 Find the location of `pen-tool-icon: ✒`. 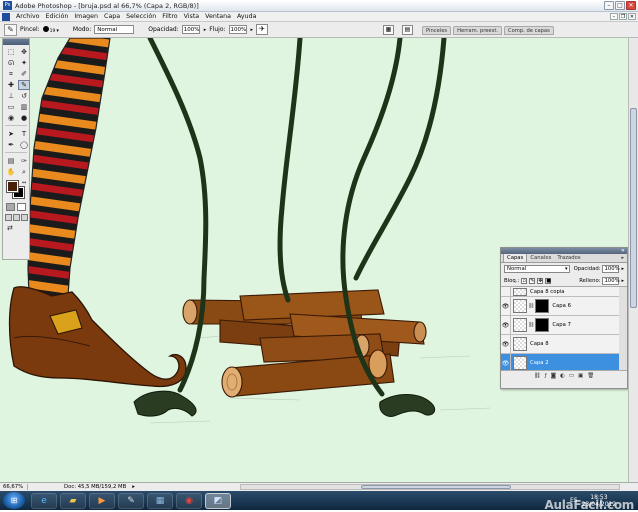

pen-tool-icon: ✒ is located at coordinates (11, 145).